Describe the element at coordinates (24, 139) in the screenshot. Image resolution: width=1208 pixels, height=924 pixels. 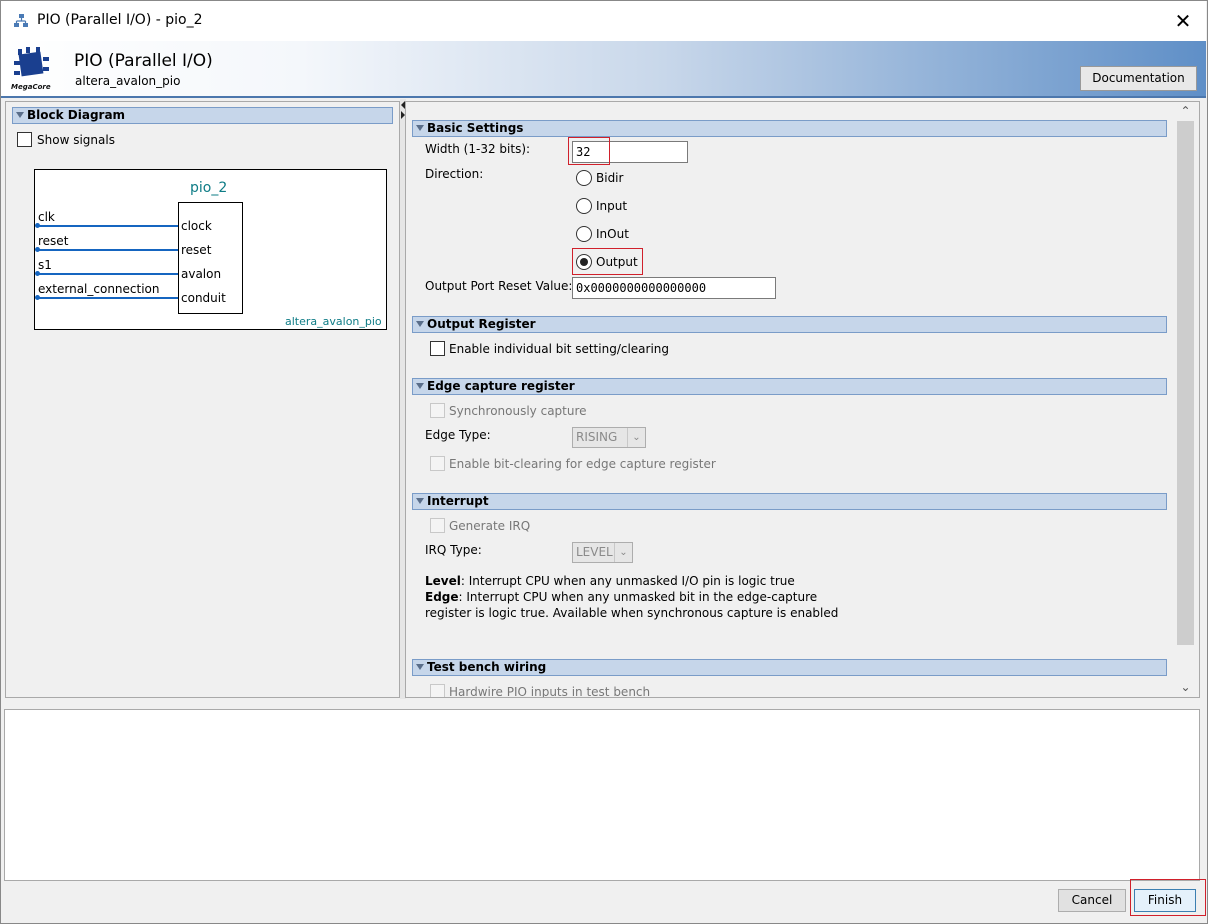
I see `show-signals-checkbox` at that location.